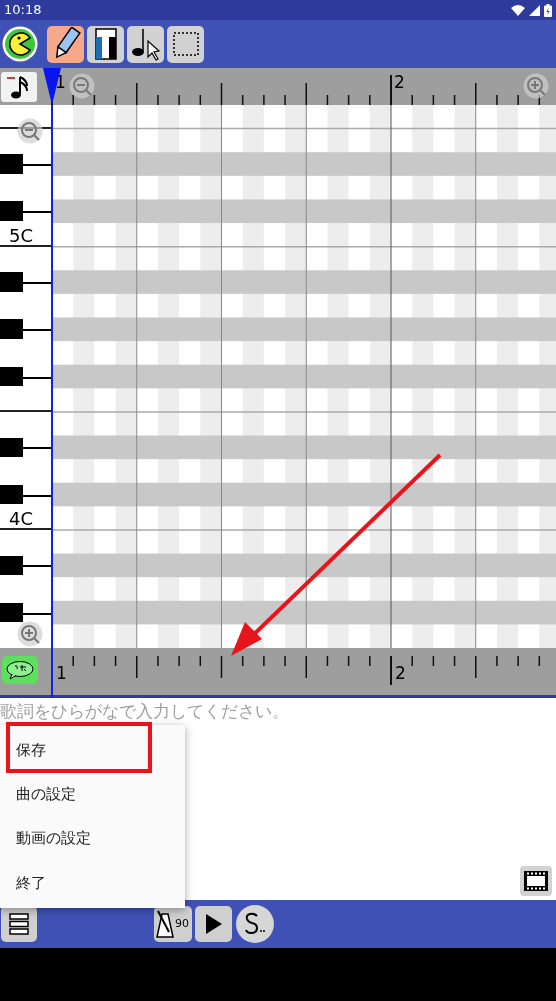 The width and height of the screenshot is (556, 1001). What do you see at coordinates (165, 924) in the screenshot?
I see `metronome-icon` at bounding box center [165, 924].